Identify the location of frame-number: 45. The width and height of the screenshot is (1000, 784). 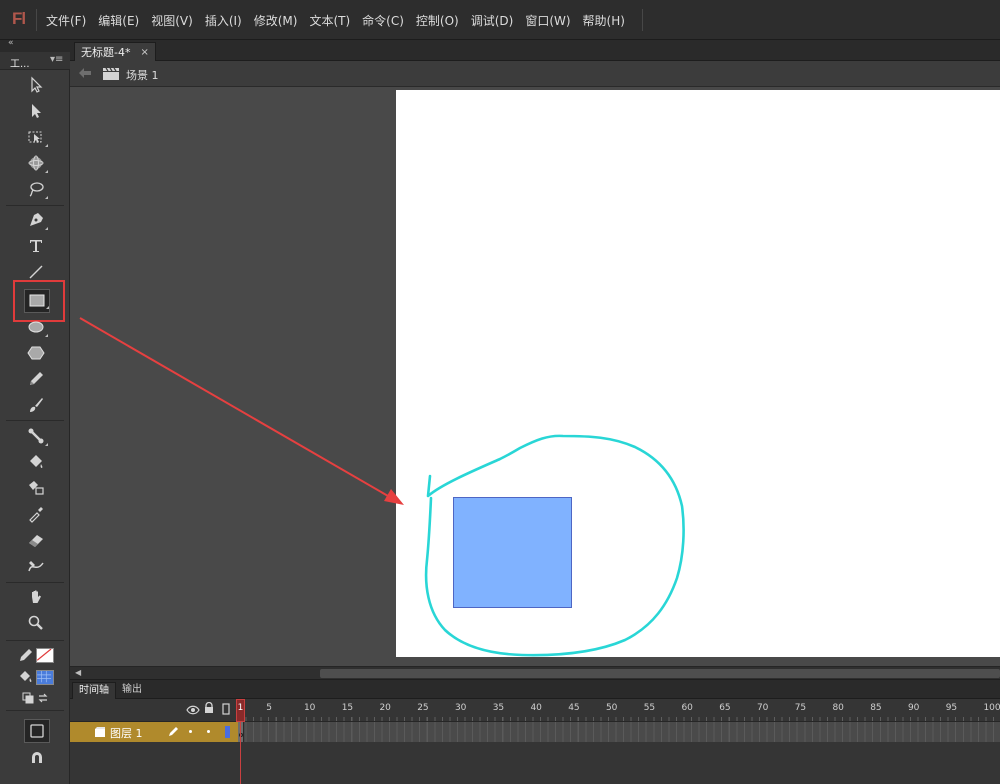
(574, 708).